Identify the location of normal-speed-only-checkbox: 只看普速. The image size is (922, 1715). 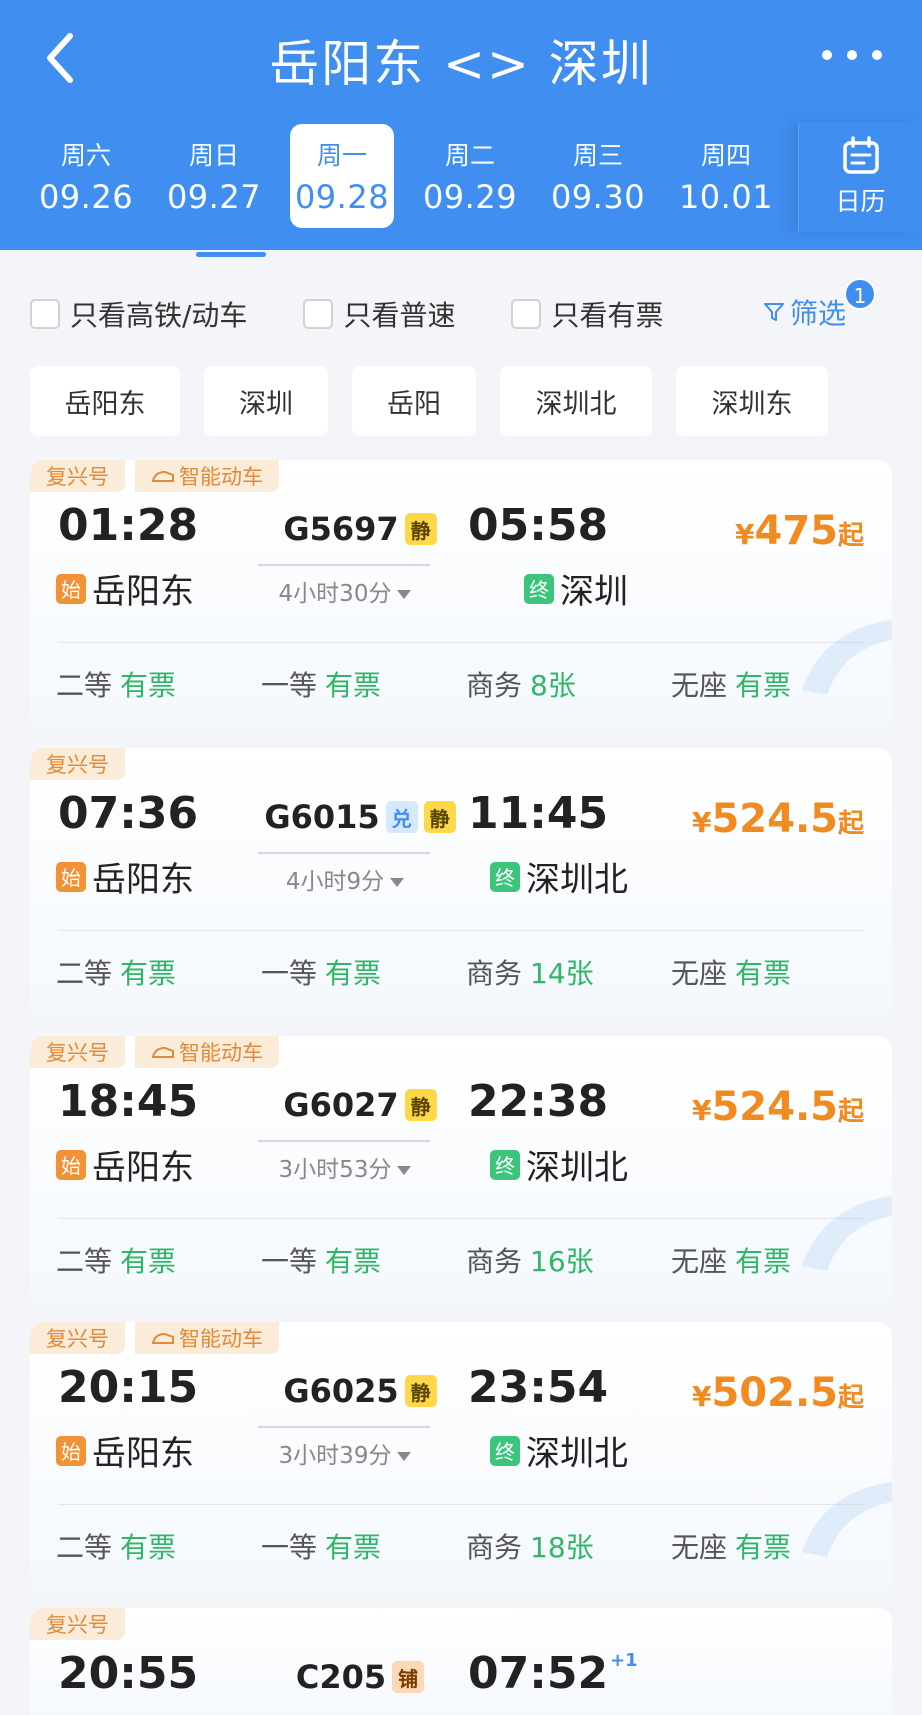
(379, 314).